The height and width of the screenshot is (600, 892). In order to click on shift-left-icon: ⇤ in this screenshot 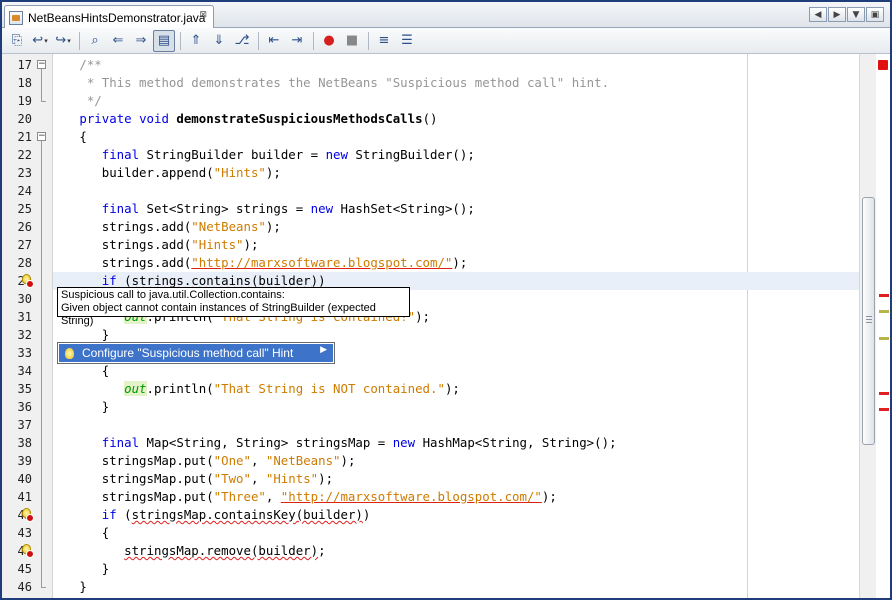, I will do `click(274, 40)`.